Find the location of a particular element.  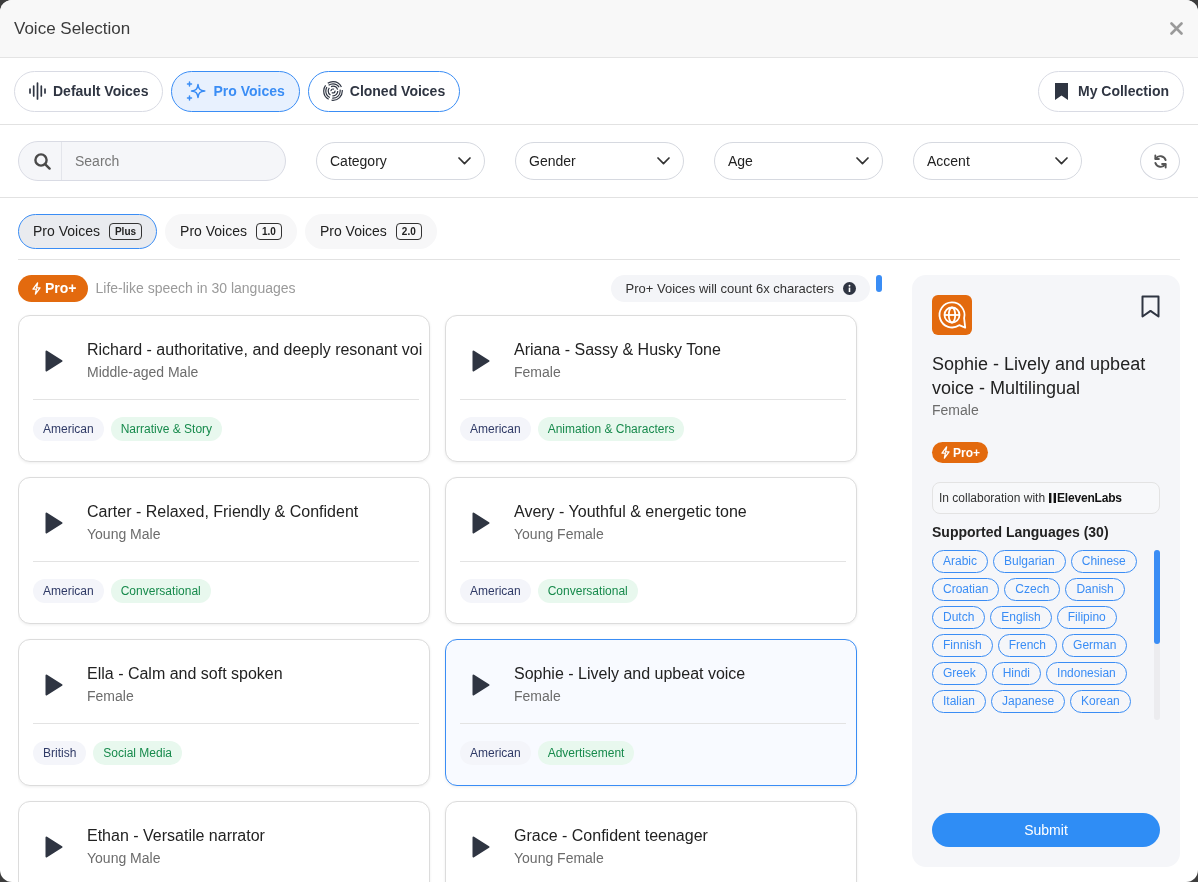

filter-dropdown: Accent is located at coordinates (997, 161).